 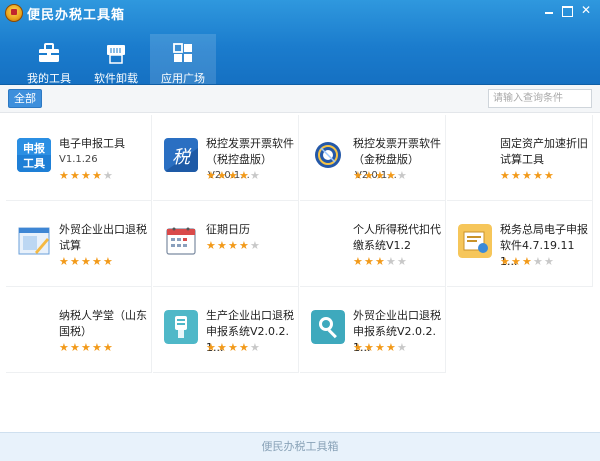 What do you see at coordinates (397, 237) in the screenshot?
I see `app-name: 个人所得税代扣代缴系统V1.2` at bounding box center [397, 237].